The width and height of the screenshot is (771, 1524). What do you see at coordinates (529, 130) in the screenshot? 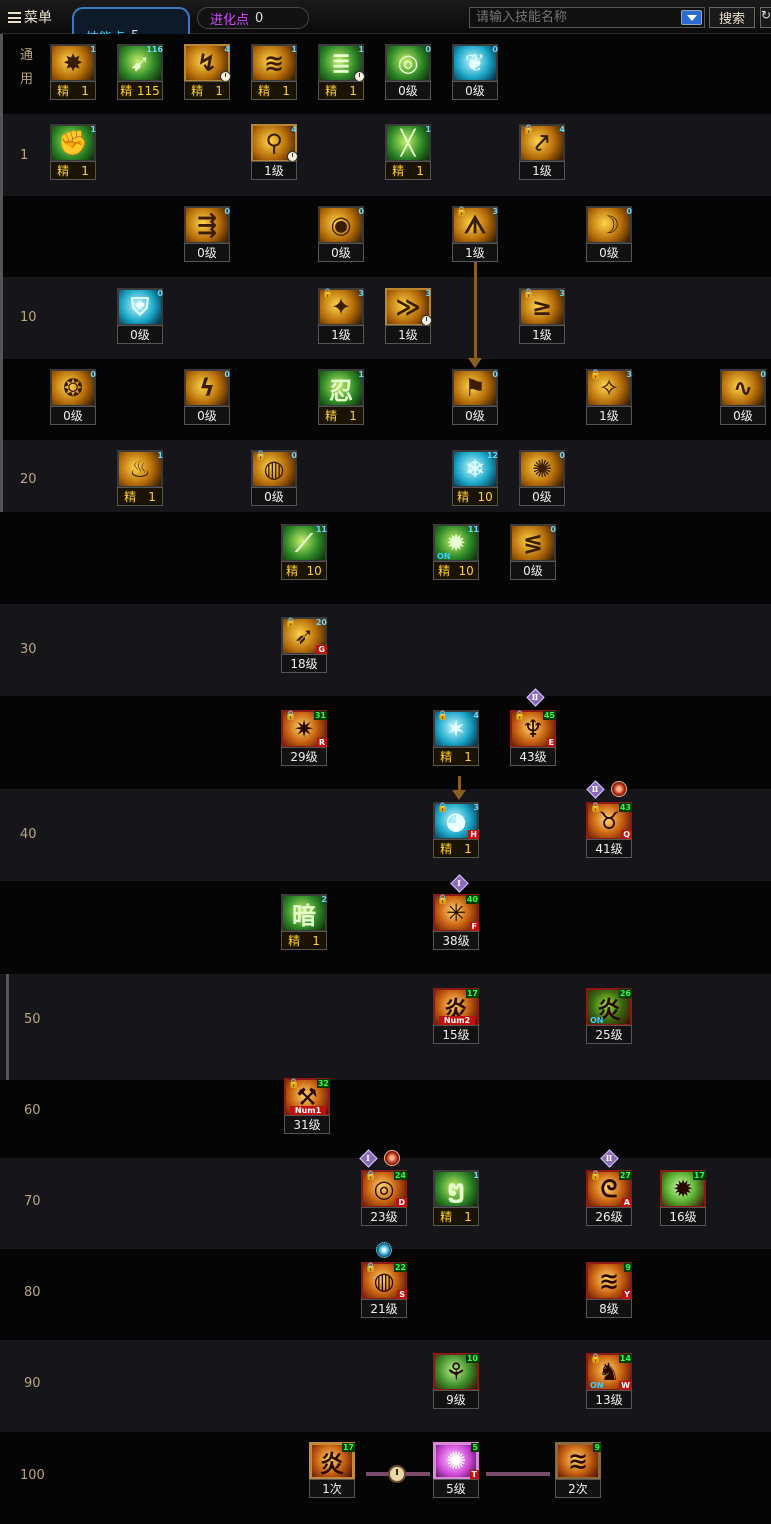
I see `lock-icon: 🔒` at bounding box center [529, 130].